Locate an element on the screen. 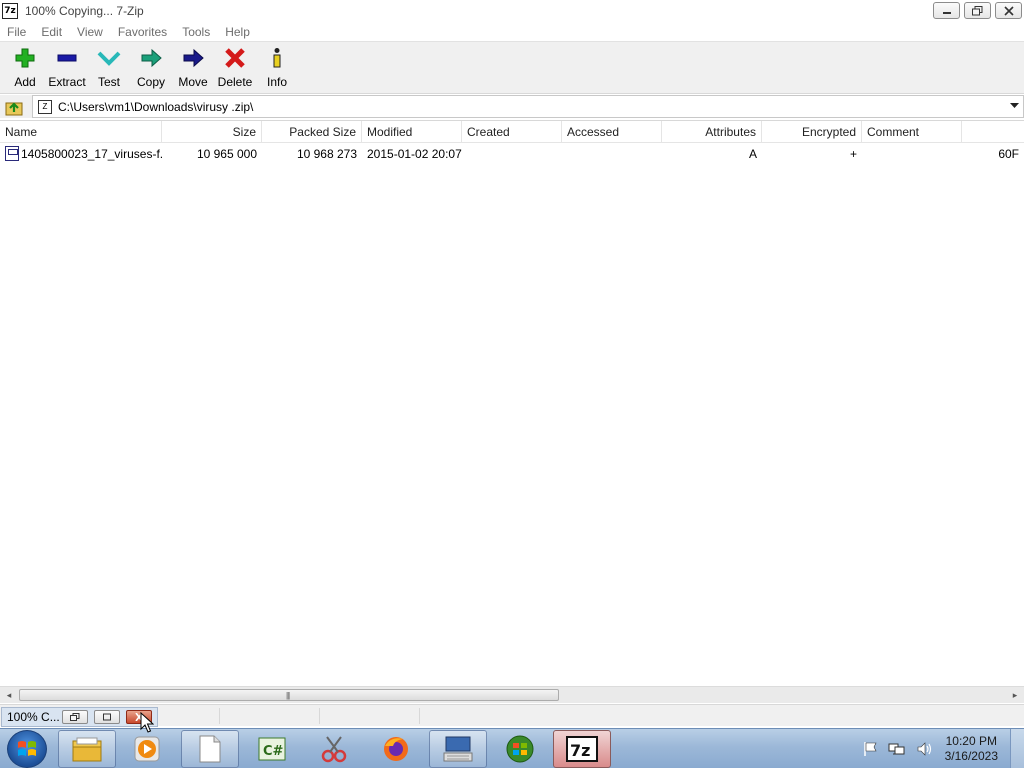 The width and height of the screenshot is (1024, 768). x-icon is located at coordinates (235, 58).